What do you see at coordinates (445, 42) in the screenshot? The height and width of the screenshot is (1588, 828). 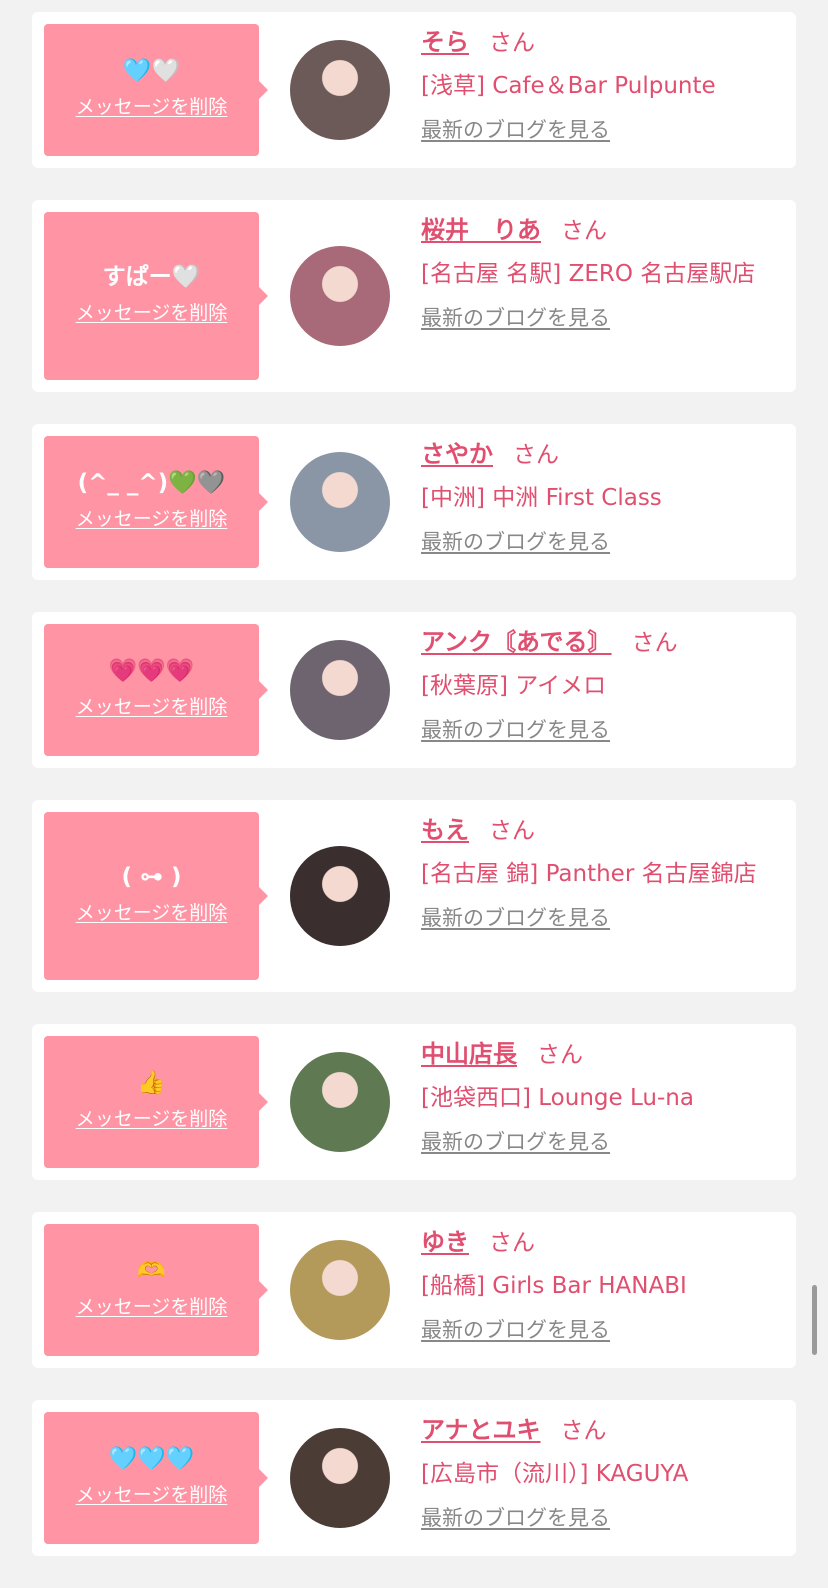 I see `sender-name-link: そら` at bounding box center [445, 42].